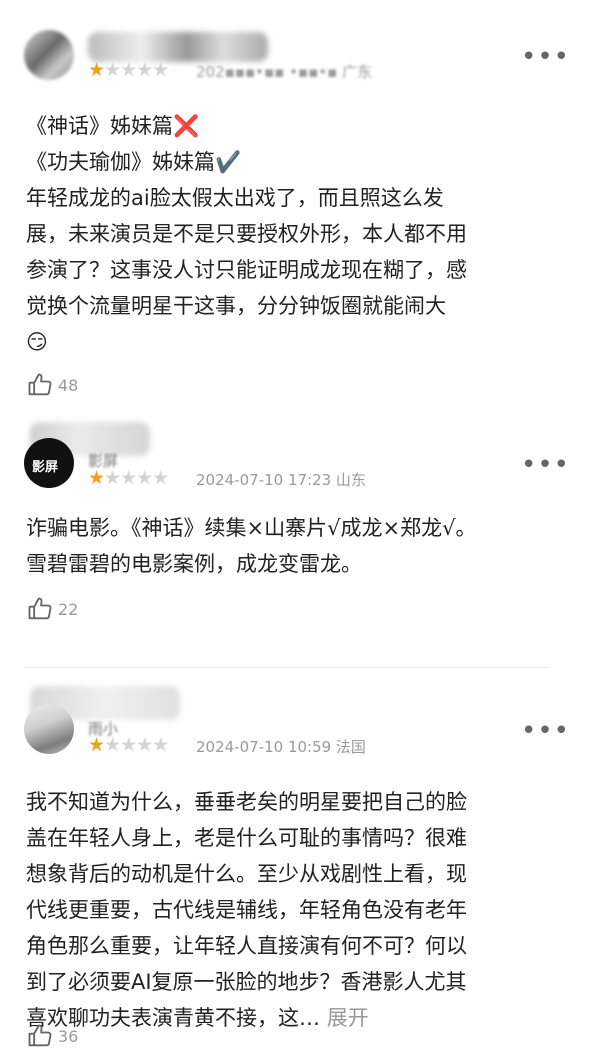 Image resolution: width=600 pixels, height=1050 pixels. What do you see at coordinates (300, 546) in the screenshot?
I see `review-text: 诈骗电影。《神话》续集×山寨片√成龙×郑龙√。 雪碧雷碧的电影案例，成龙变雷龙。` at bounding box center [300, 546].